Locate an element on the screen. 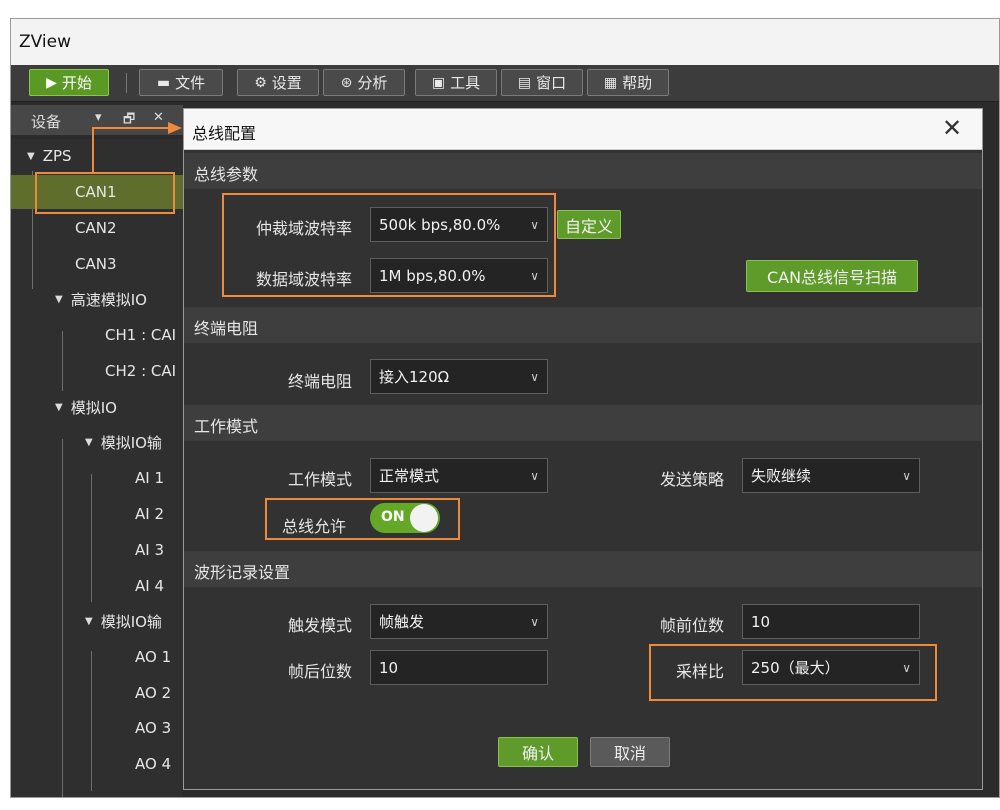 The width and height of the screenshot is (1000, 810). tree-node-ai2: AI 2 is located at coordinates (149, 514).